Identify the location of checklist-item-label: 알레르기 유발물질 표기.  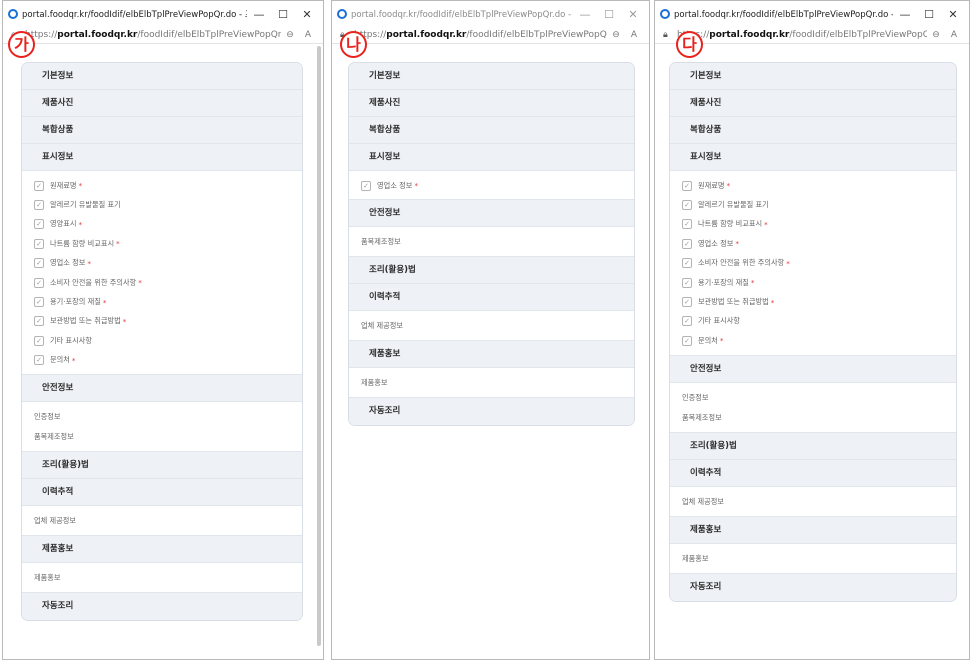
(733, 205).